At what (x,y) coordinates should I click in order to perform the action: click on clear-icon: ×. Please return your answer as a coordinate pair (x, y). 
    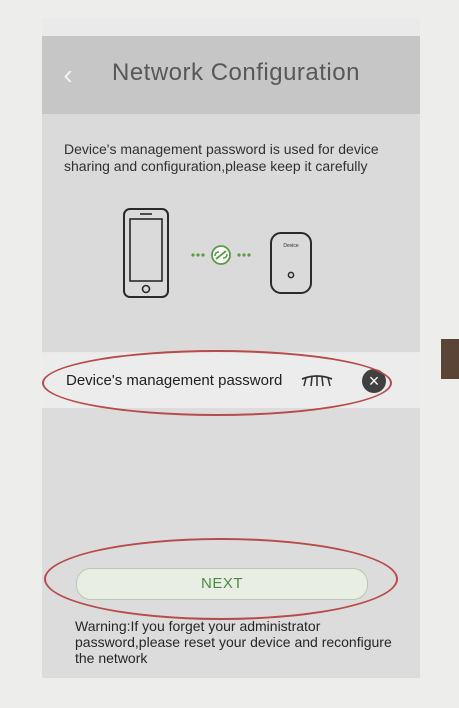
    Looking at the image, I should click on (374, 381).